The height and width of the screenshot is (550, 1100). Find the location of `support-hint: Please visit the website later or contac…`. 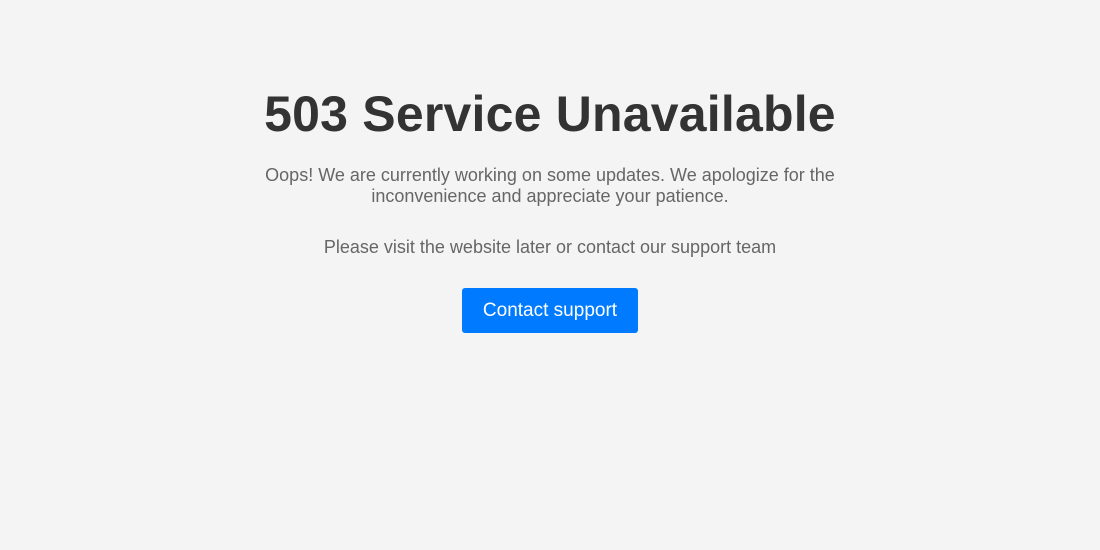

support-hint: Please visit the website later or contac… is located at coordinates (550, 247).